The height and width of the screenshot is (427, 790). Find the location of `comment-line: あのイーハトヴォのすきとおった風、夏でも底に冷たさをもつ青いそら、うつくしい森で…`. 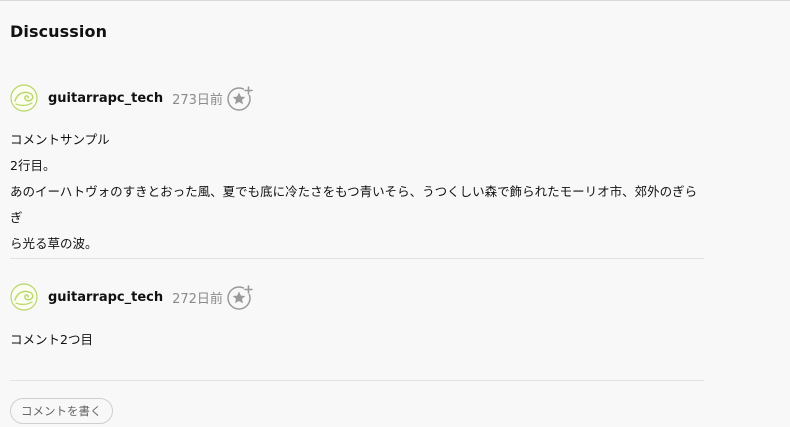

comment-line: あのイーハトヴォのすきとおった風、夏でも底に冷たさをもつ青いそら、うつくしい森で… is located at coordinates (354, 204).